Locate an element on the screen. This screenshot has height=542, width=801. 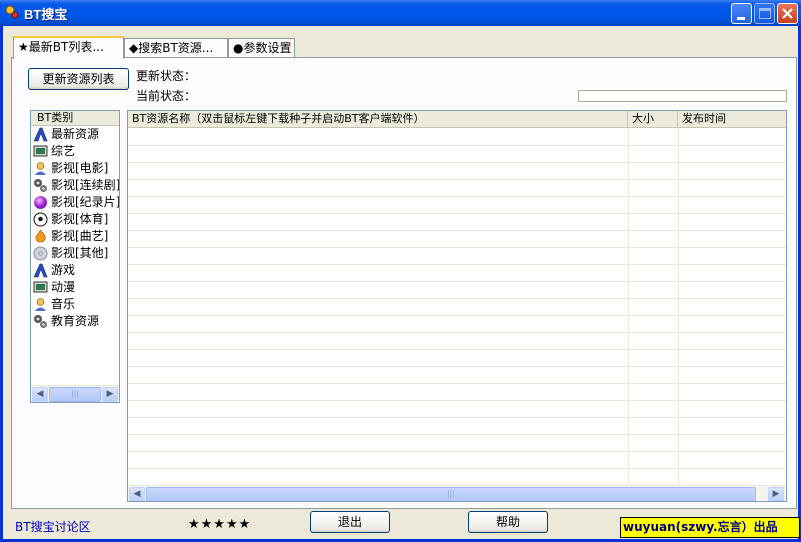
category-item: 教育资源 is located at coordinates (75, 321).